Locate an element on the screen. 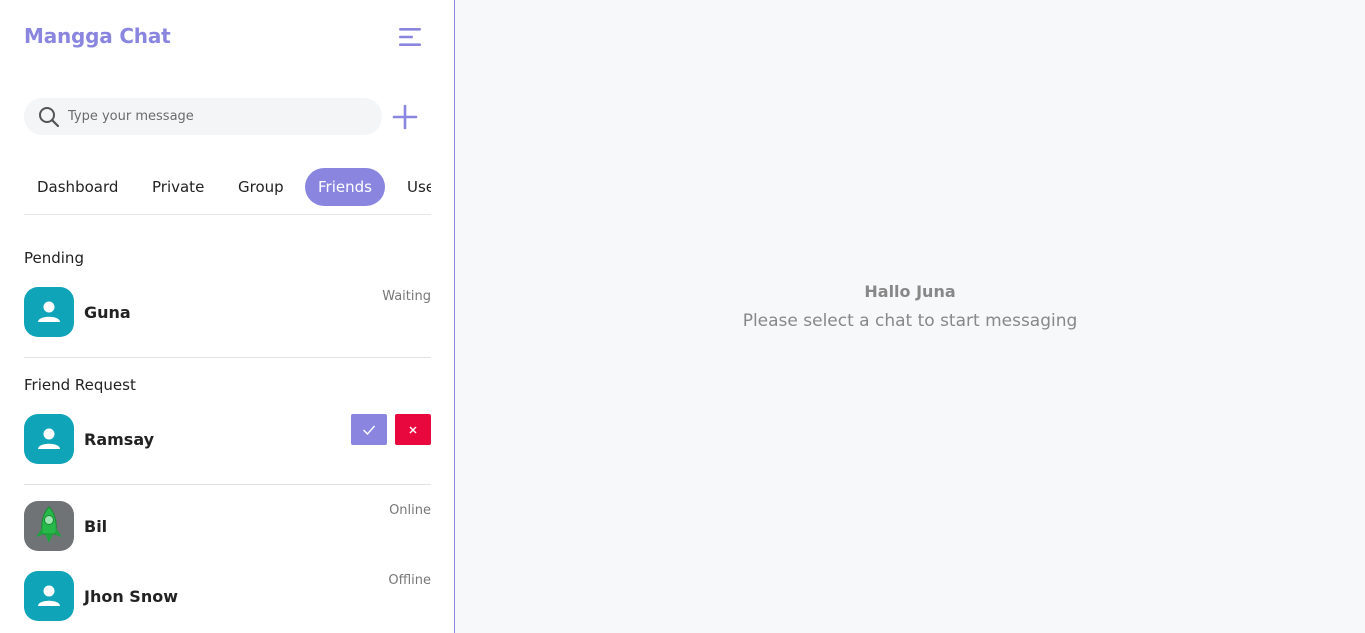  tab-private: Private is located at coordinates (178, 187).